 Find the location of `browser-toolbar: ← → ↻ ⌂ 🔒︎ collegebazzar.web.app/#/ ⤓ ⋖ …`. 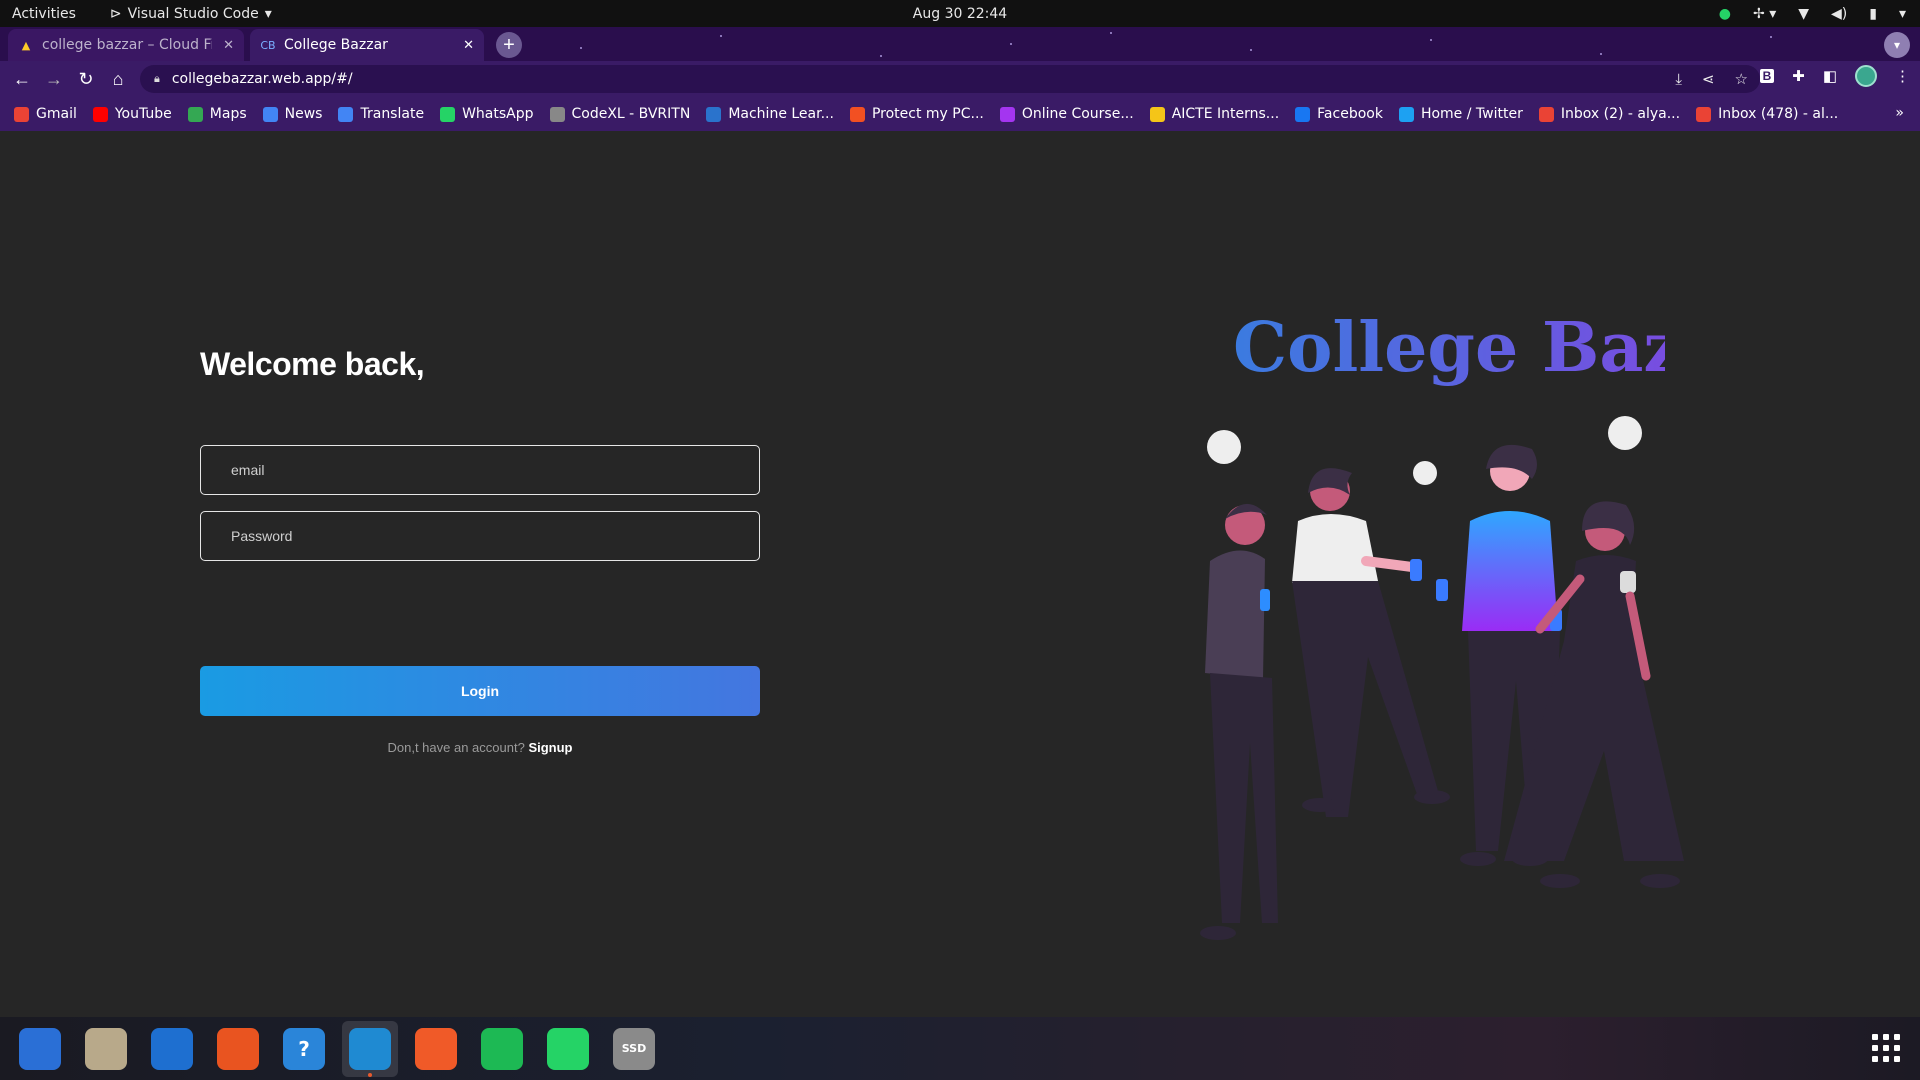

browser-toolbar: ← → ↻ ⌂ 🔒︎ collegebazzar.web.app/#/ ⤓ ⋖ … is located at coordinates (960, 79).